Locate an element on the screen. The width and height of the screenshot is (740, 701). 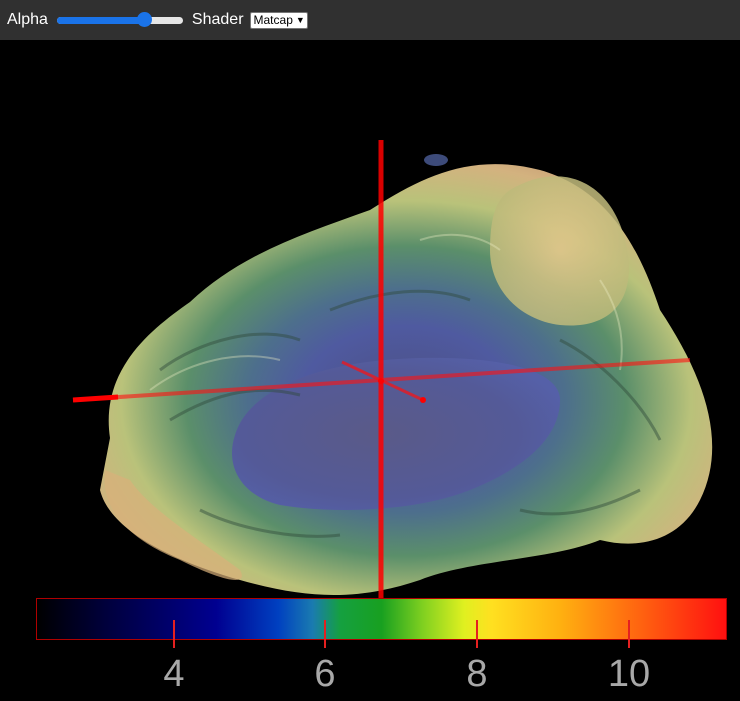
colorbar-tick-label: 4 is located at coordinates (174, 674).